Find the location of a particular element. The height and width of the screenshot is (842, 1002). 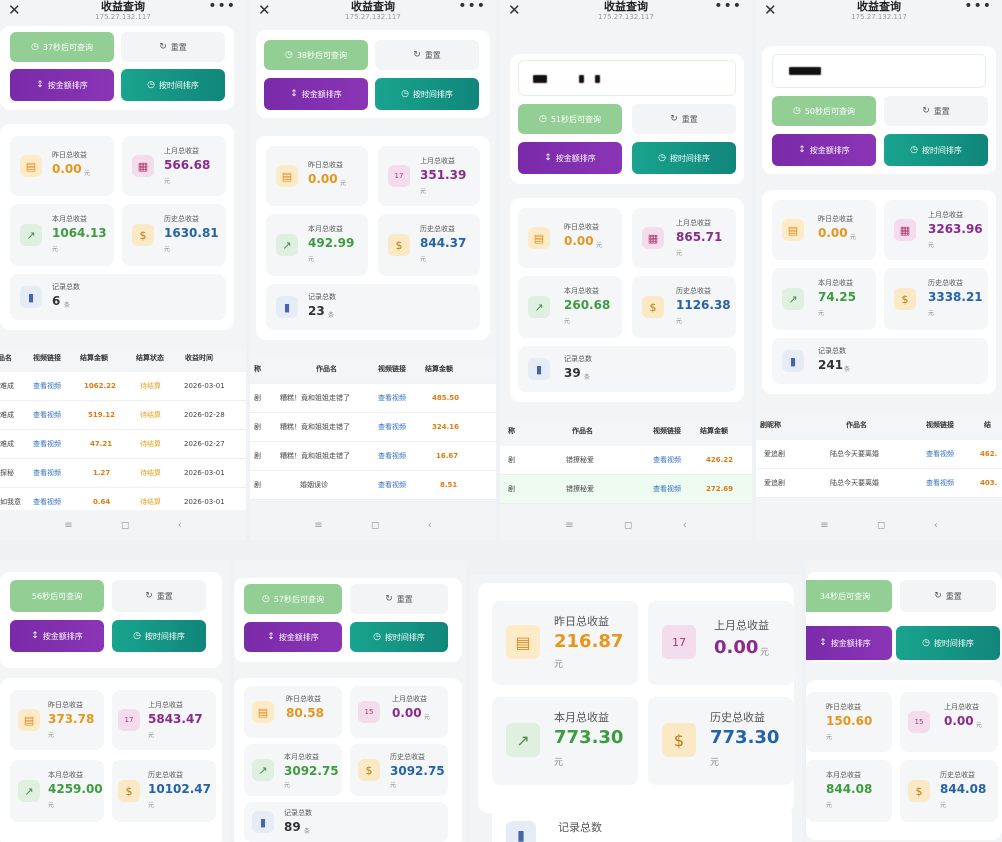

app-header: ✕ 收益查询 175.27.132.117 ••• is located at coordinates (123, 13).